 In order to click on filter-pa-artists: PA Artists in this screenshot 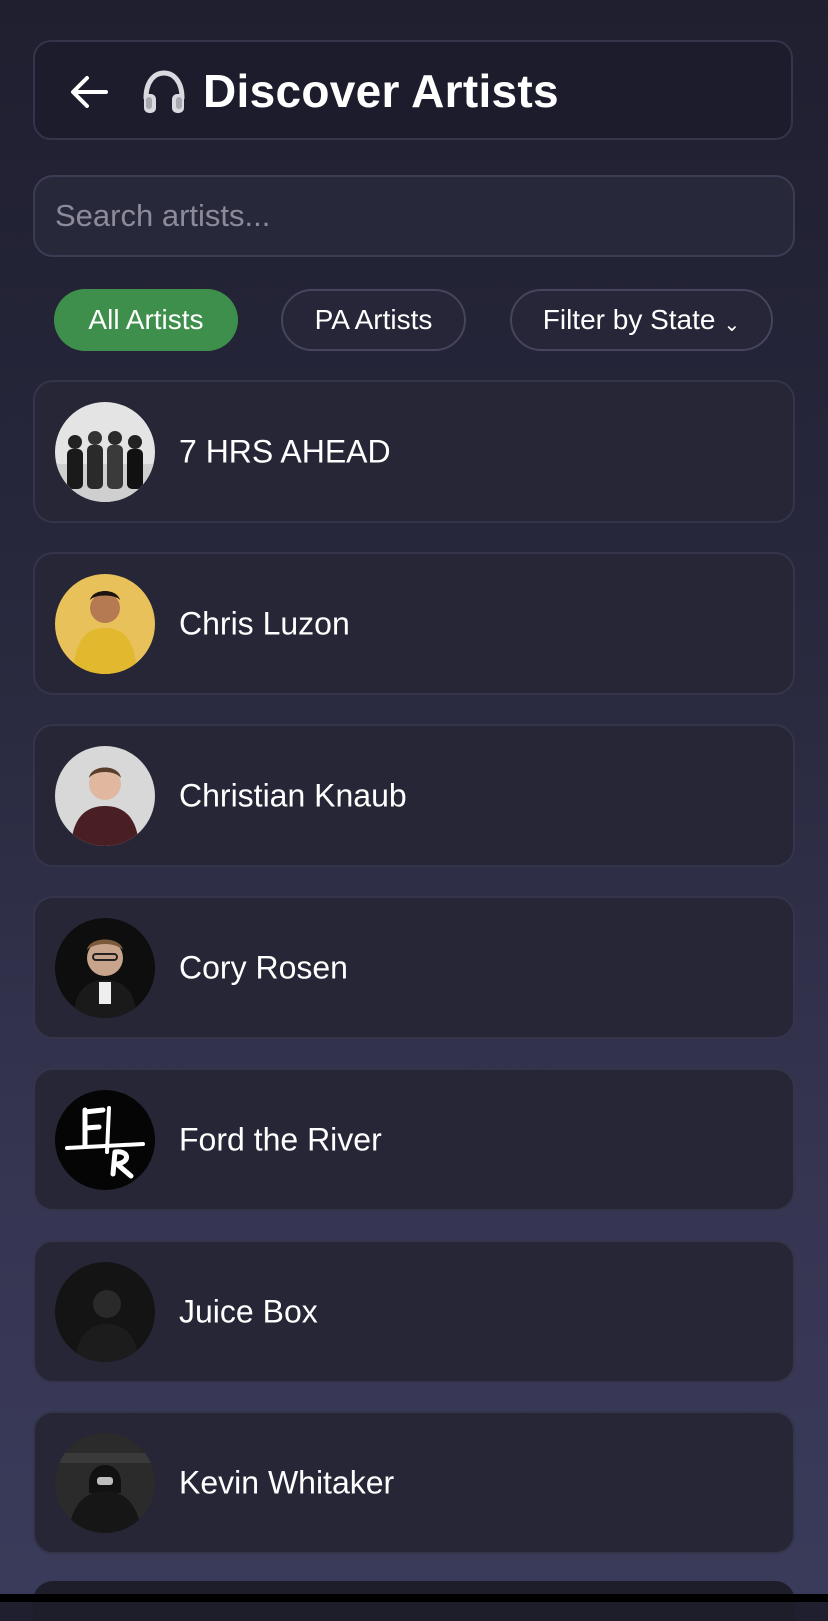, I will do `click(373, 320)`.